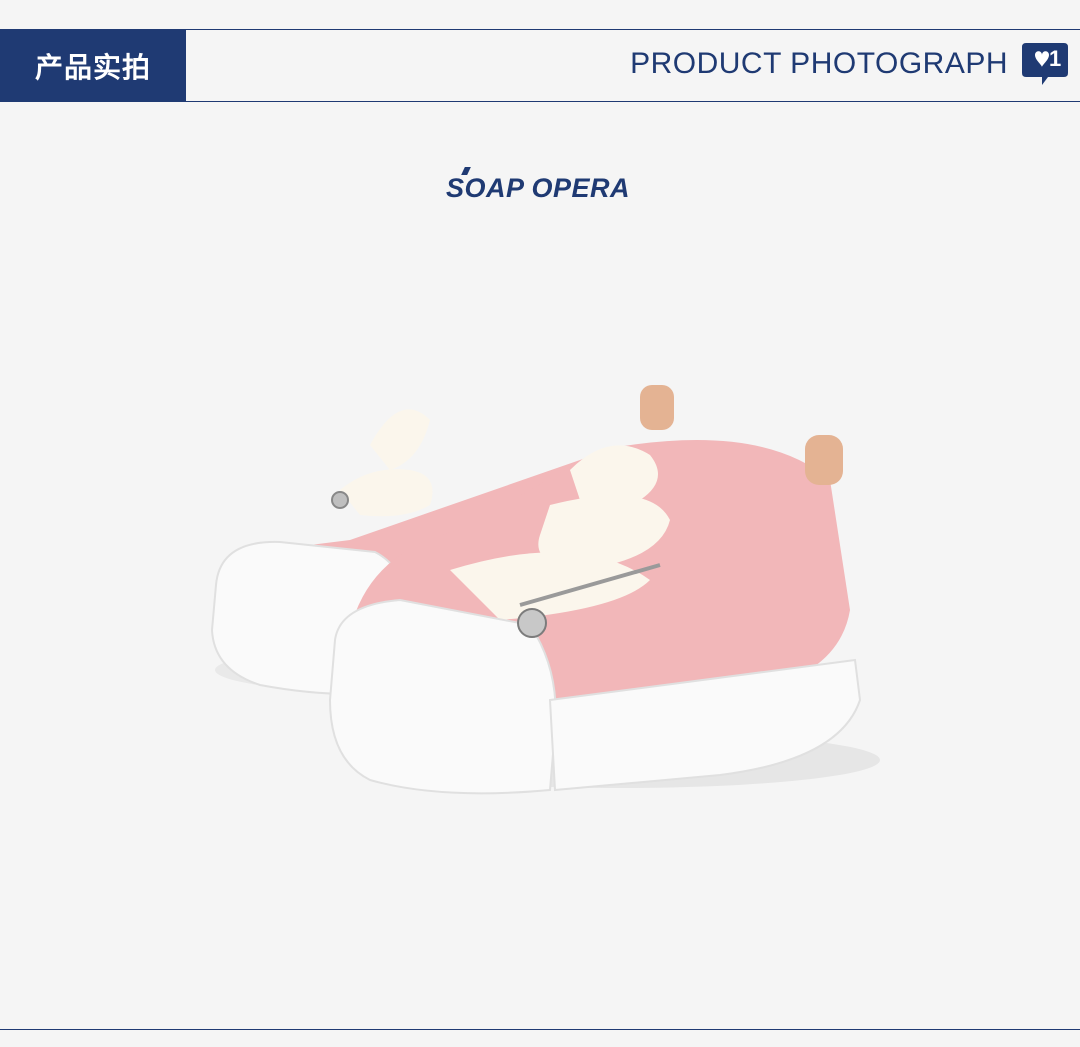 The width and height of the screenshot is (1080, 1047). What do you see at coordinates (538, 188) in the screenshot?
I see `brand-logo-text: SOAP OPERA` at bounding box center [538, 188].